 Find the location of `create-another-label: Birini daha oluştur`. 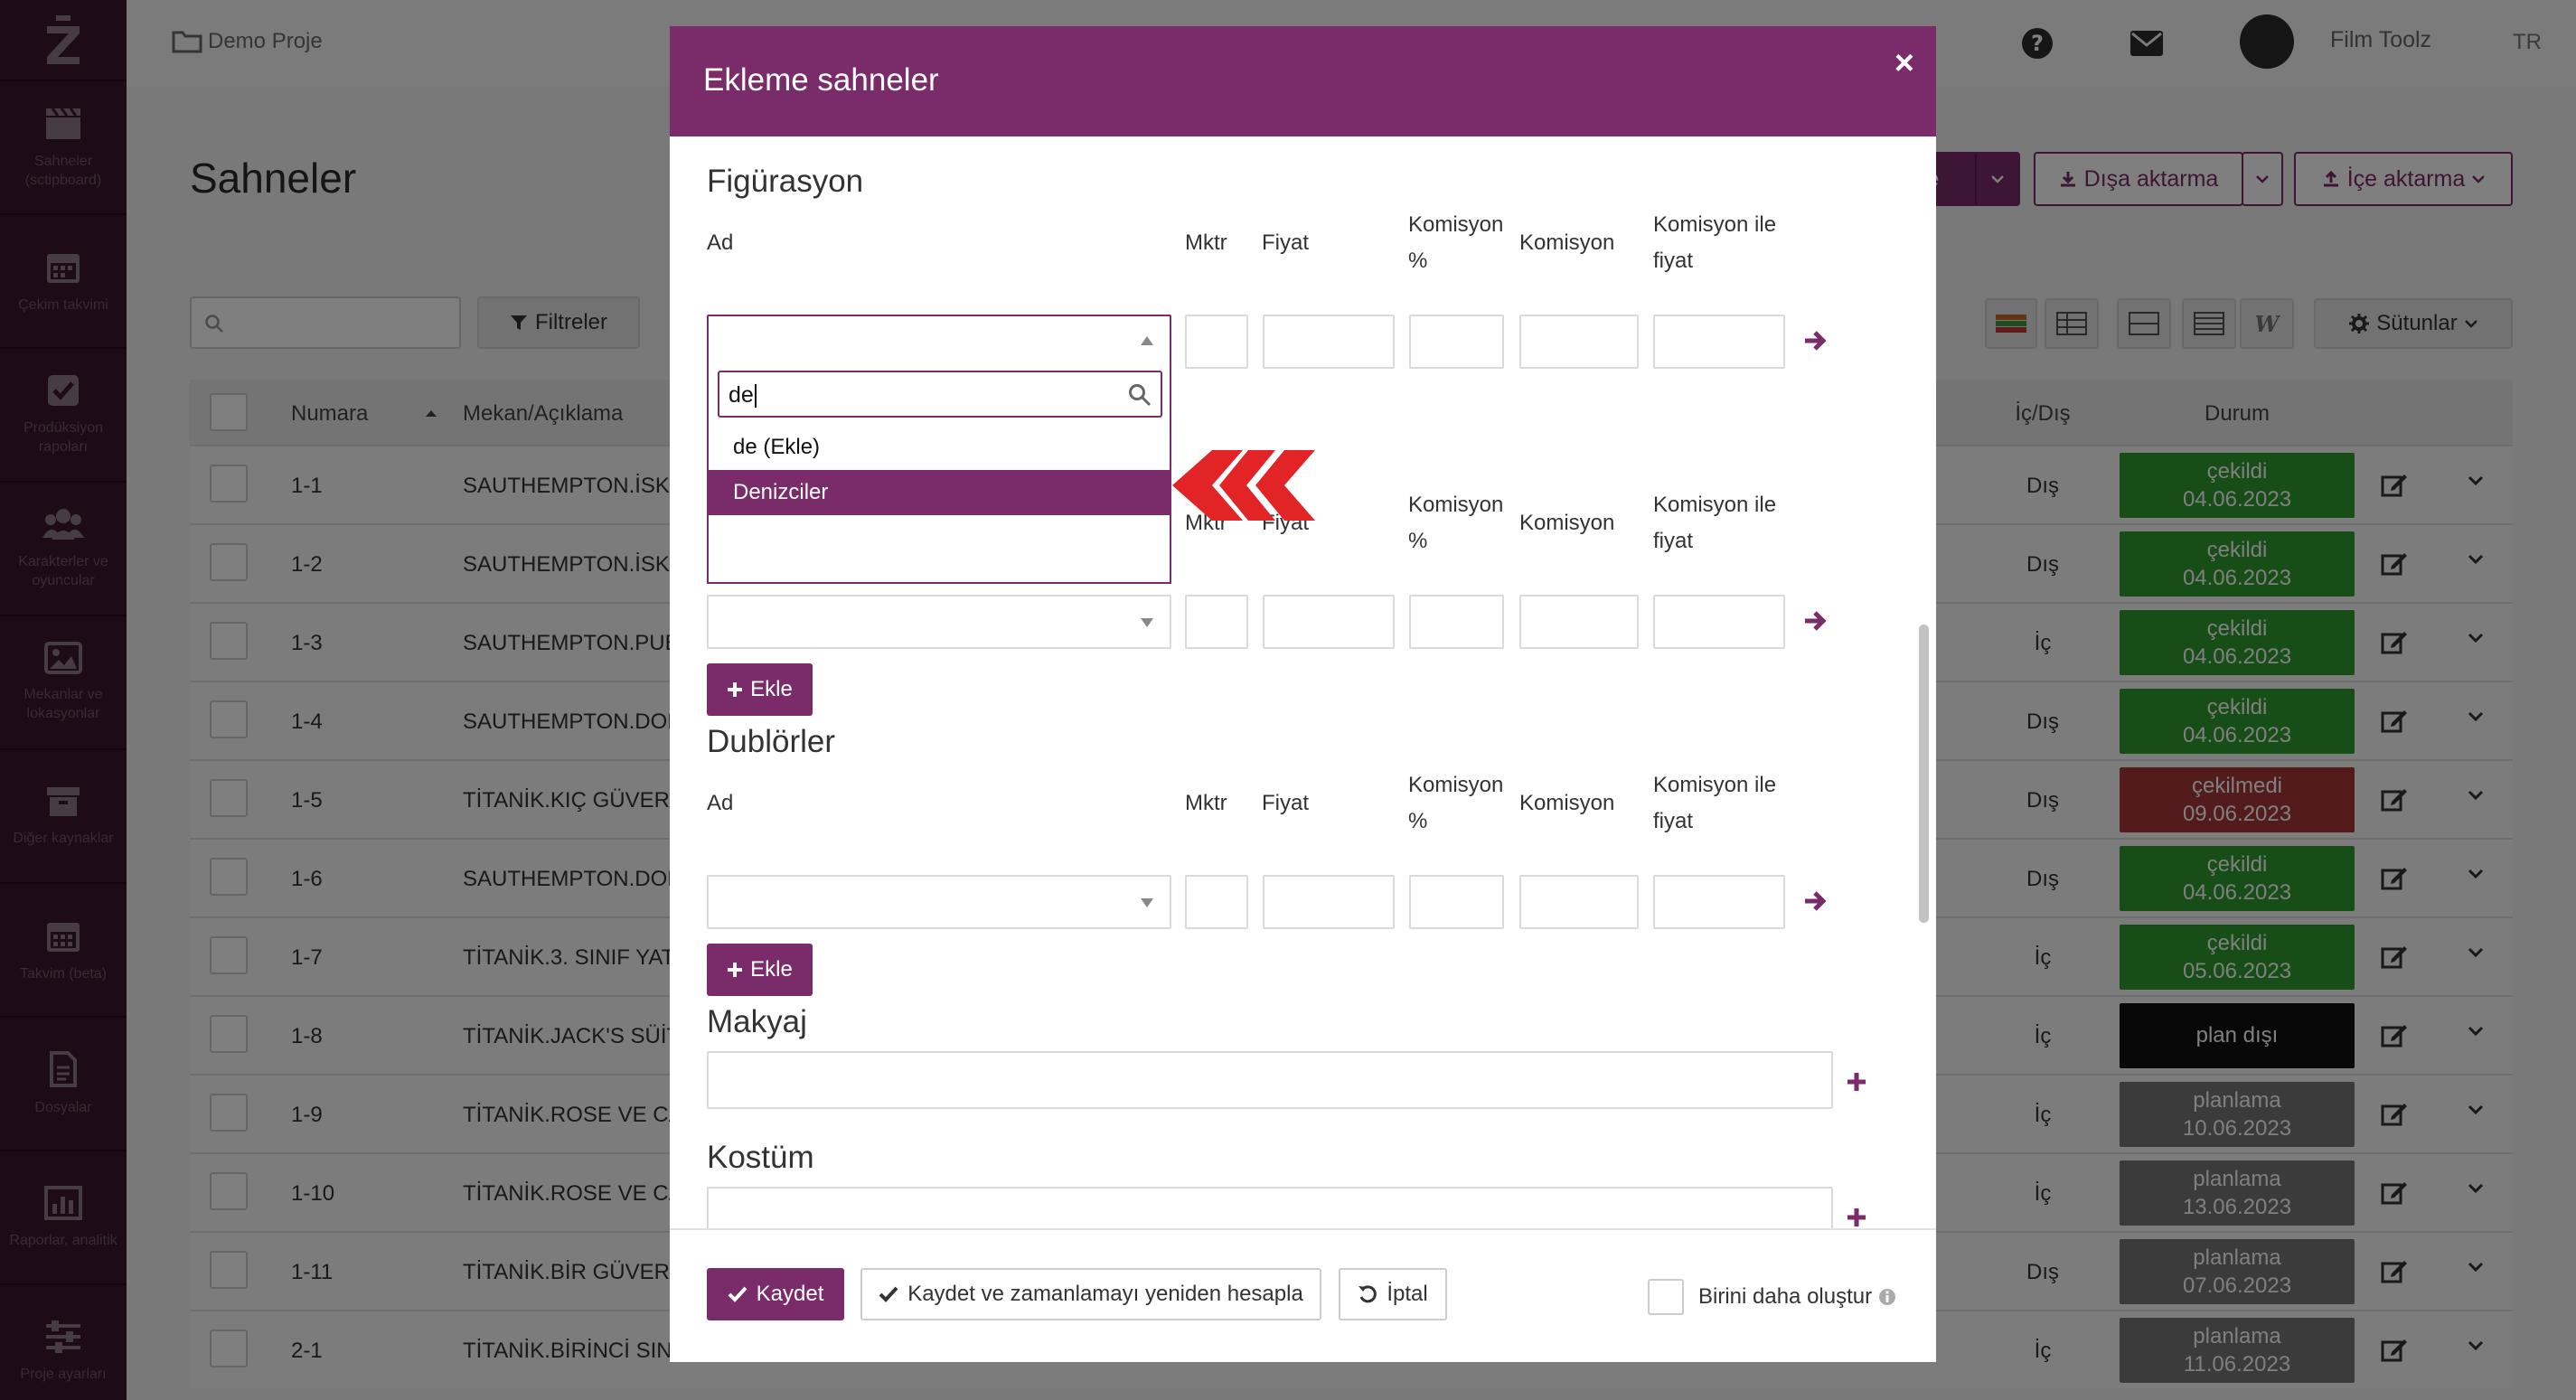

create-another-label: Birini daha oluştur is located at coordinates (1785, 1297).